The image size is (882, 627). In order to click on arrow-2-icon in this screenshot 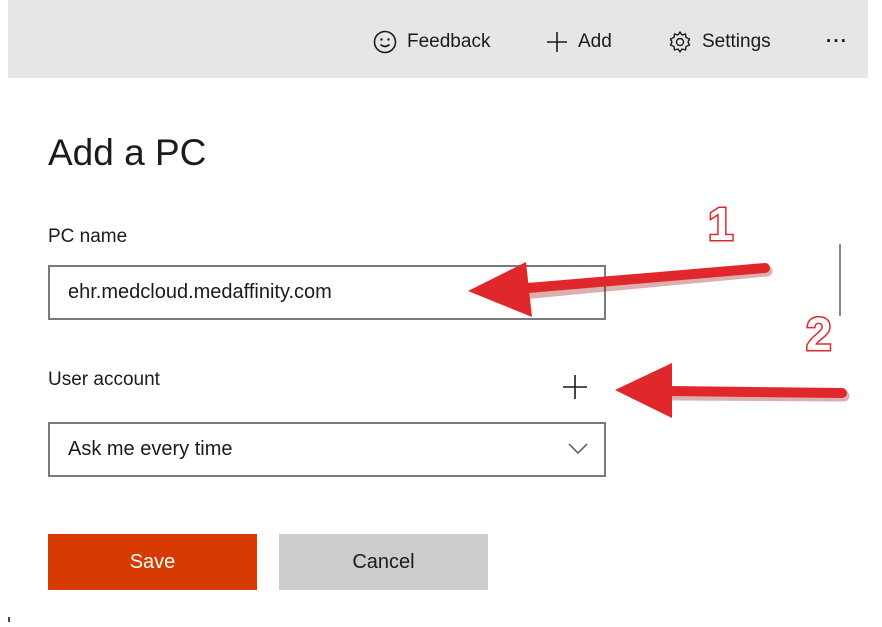, I will do `click(732, 390)`.